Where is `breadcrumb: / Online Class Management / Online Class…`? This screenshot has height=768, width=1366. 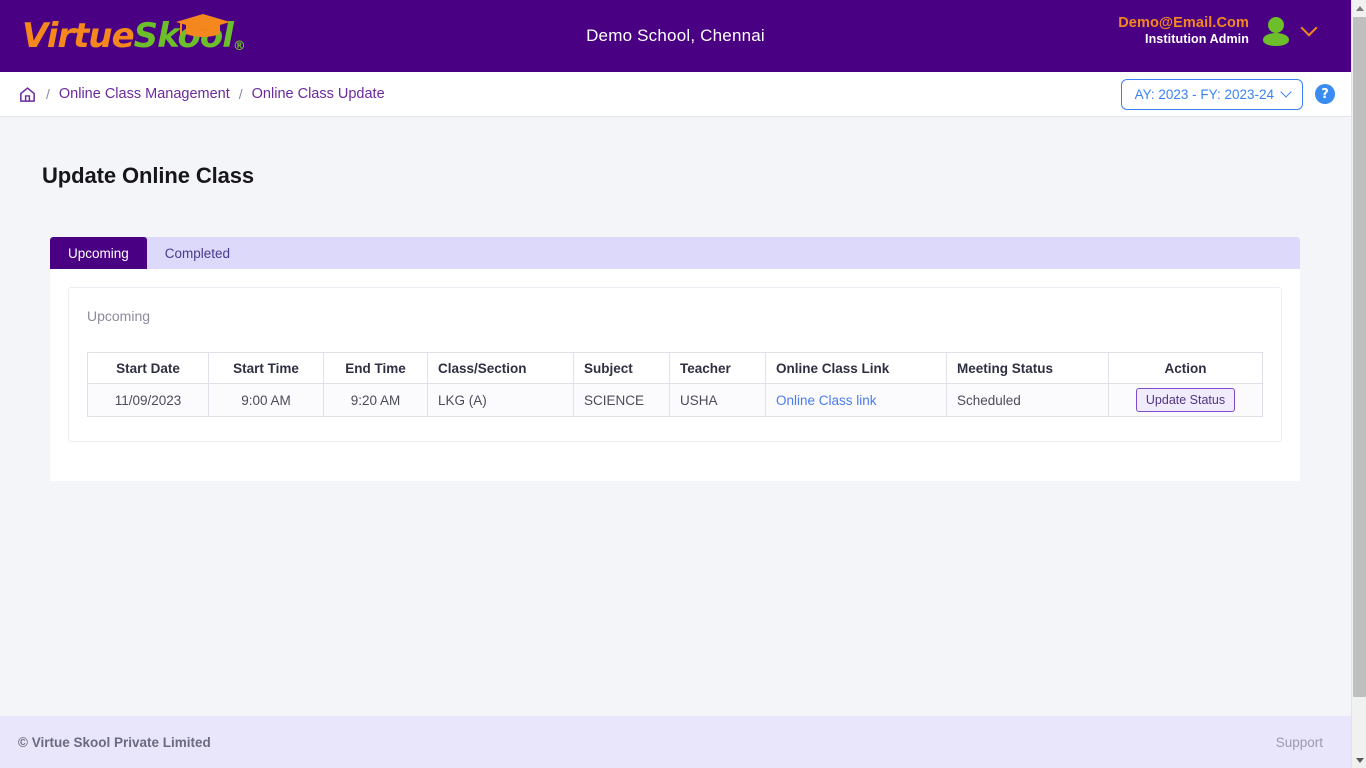
breadcrumb: / Online Class Management / Online Class… is located at coordinates (201, 94).